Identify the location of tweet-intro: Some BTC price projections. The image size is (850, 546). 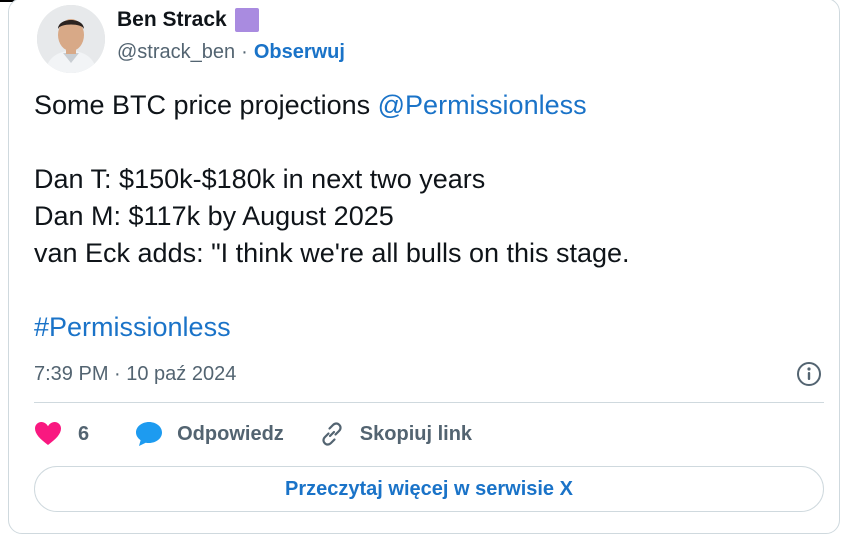
(206, 105).